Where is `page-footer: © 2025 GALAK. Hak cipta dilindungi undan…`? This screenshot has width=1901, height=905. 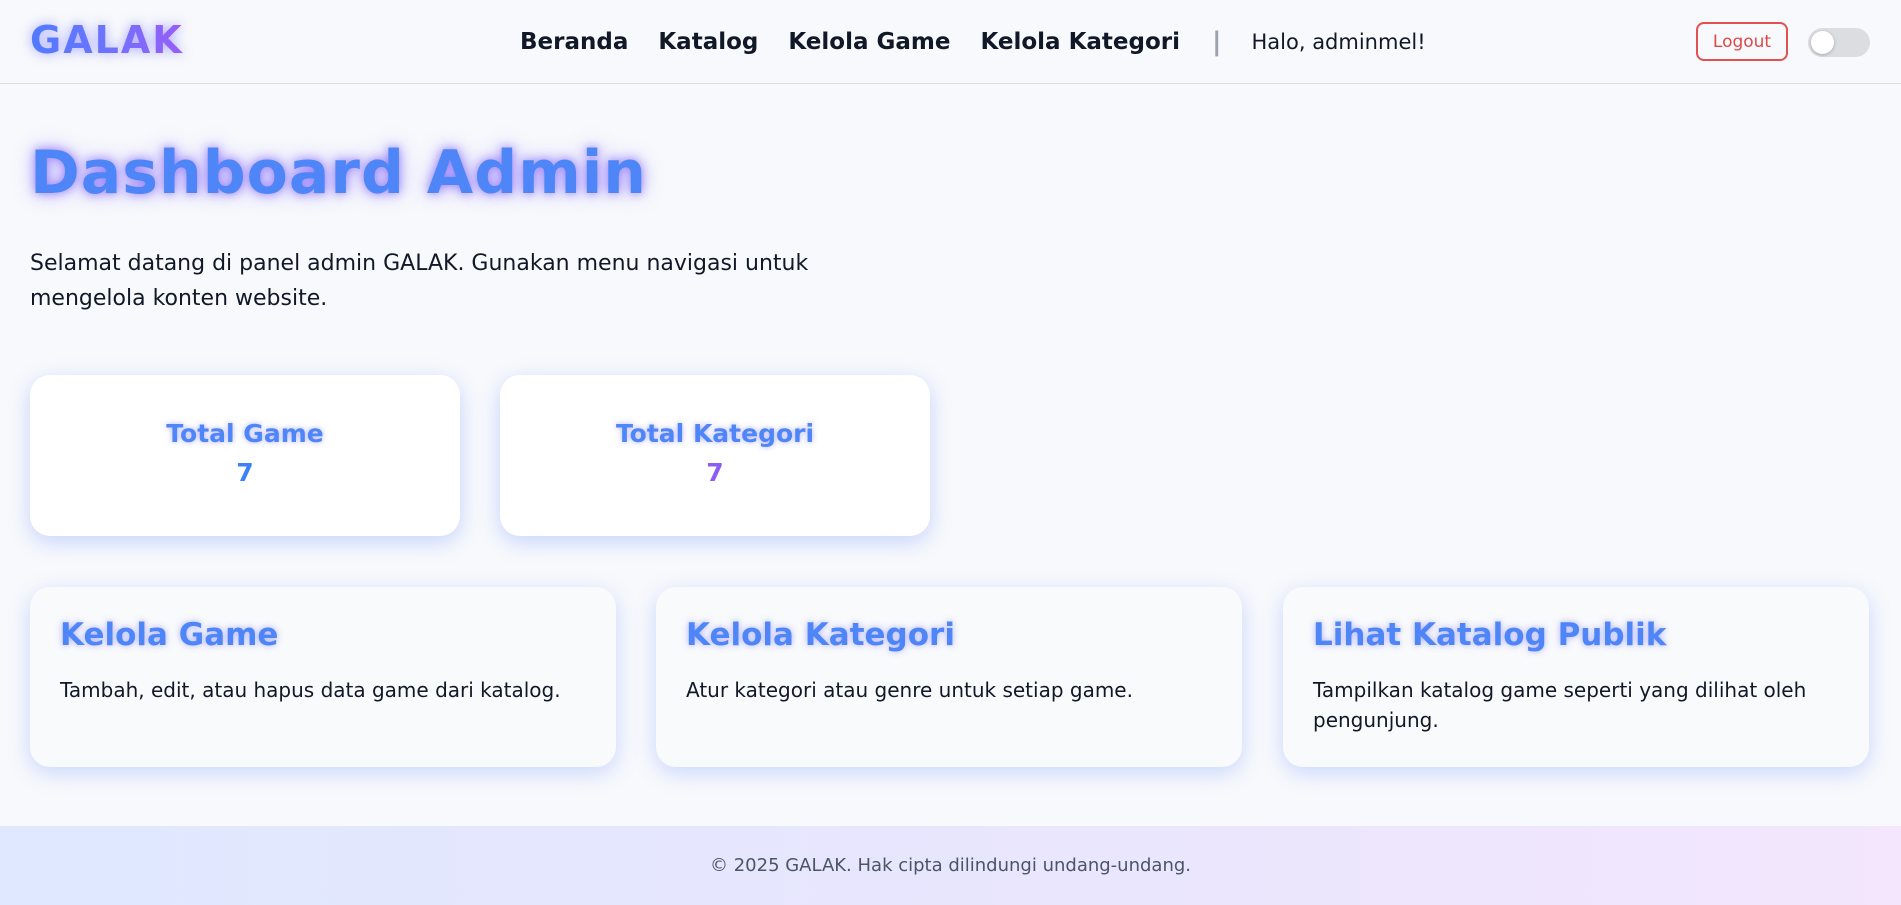 page-footer: © 2025 GALAK. Hak cipta dilindungi undan… is located at coordinates (950, 865).